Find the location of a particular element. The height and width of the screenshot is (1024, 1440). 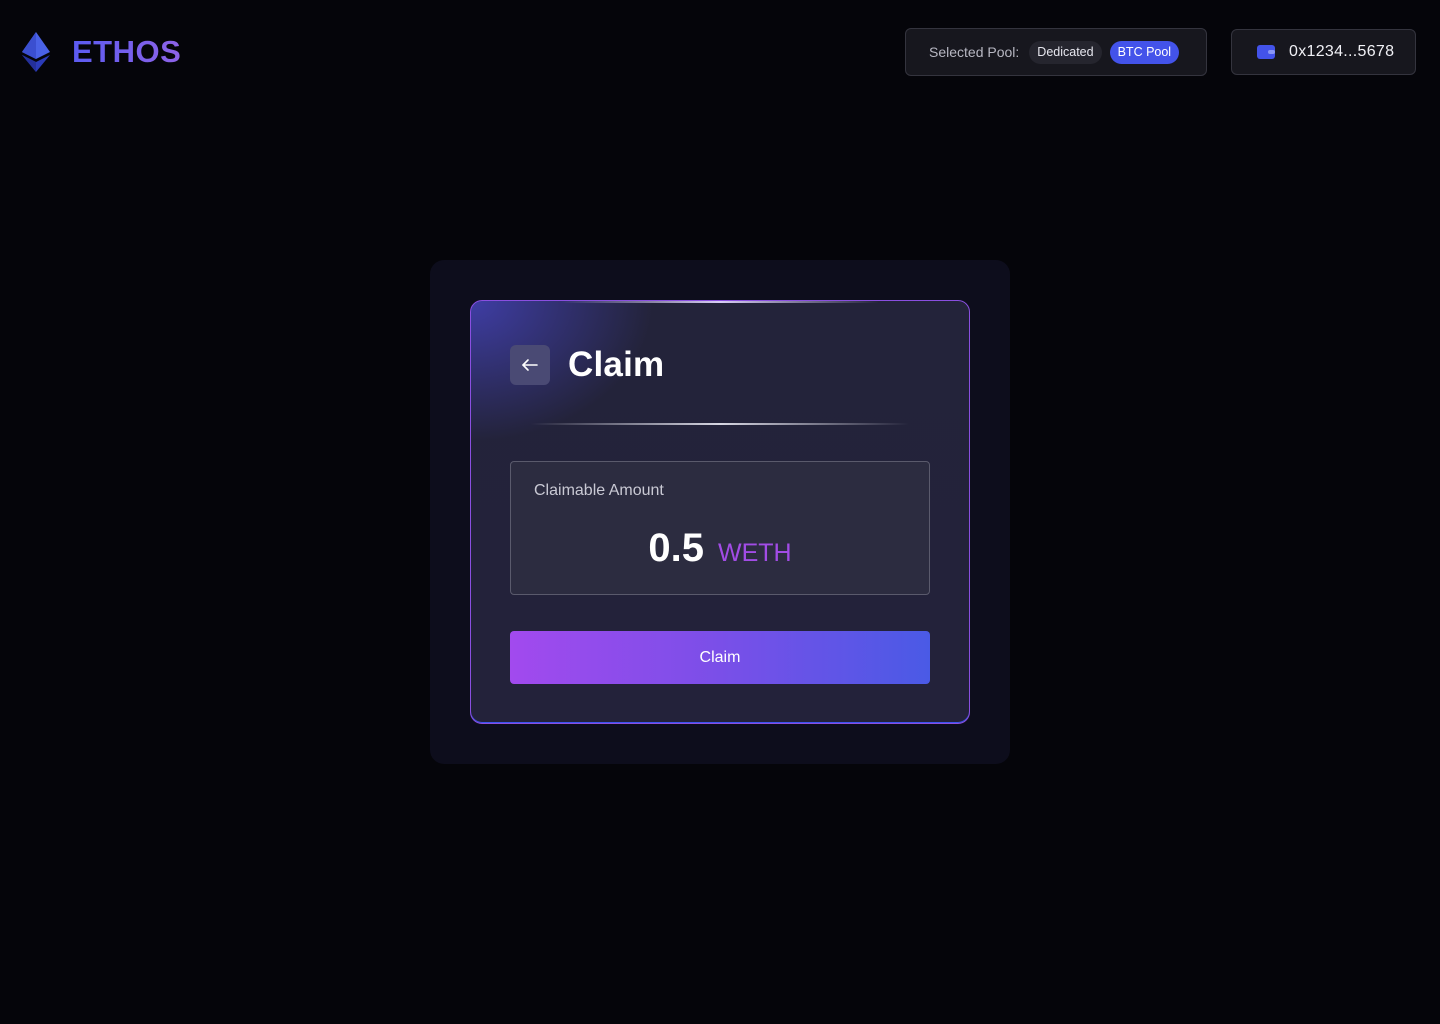

ethereum-diamond-icon is located at coordinates (36, 52).